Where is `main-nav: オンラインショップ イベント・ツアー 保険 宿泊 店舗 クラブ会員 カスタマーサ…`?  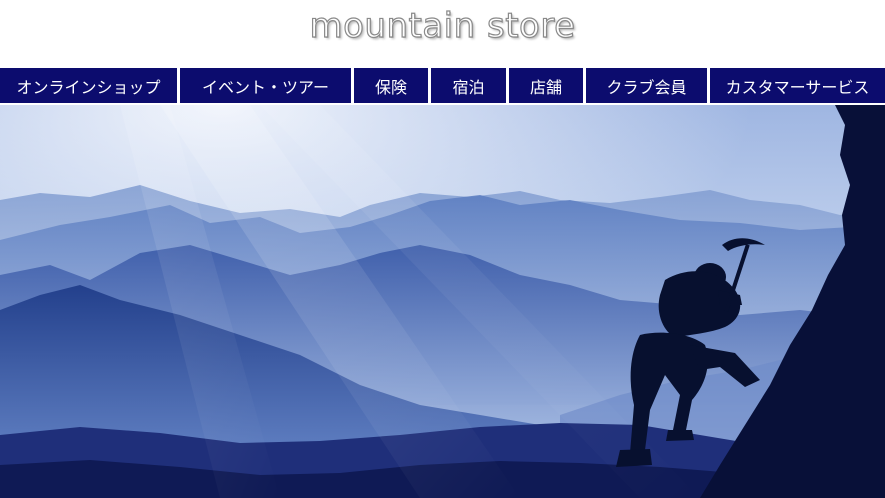 main-nav: オンラインショップ イベント・ツアー 保険 宿泊 店舗 クラブ会員 カスタマーサ… is located at coordinates (442, 85).